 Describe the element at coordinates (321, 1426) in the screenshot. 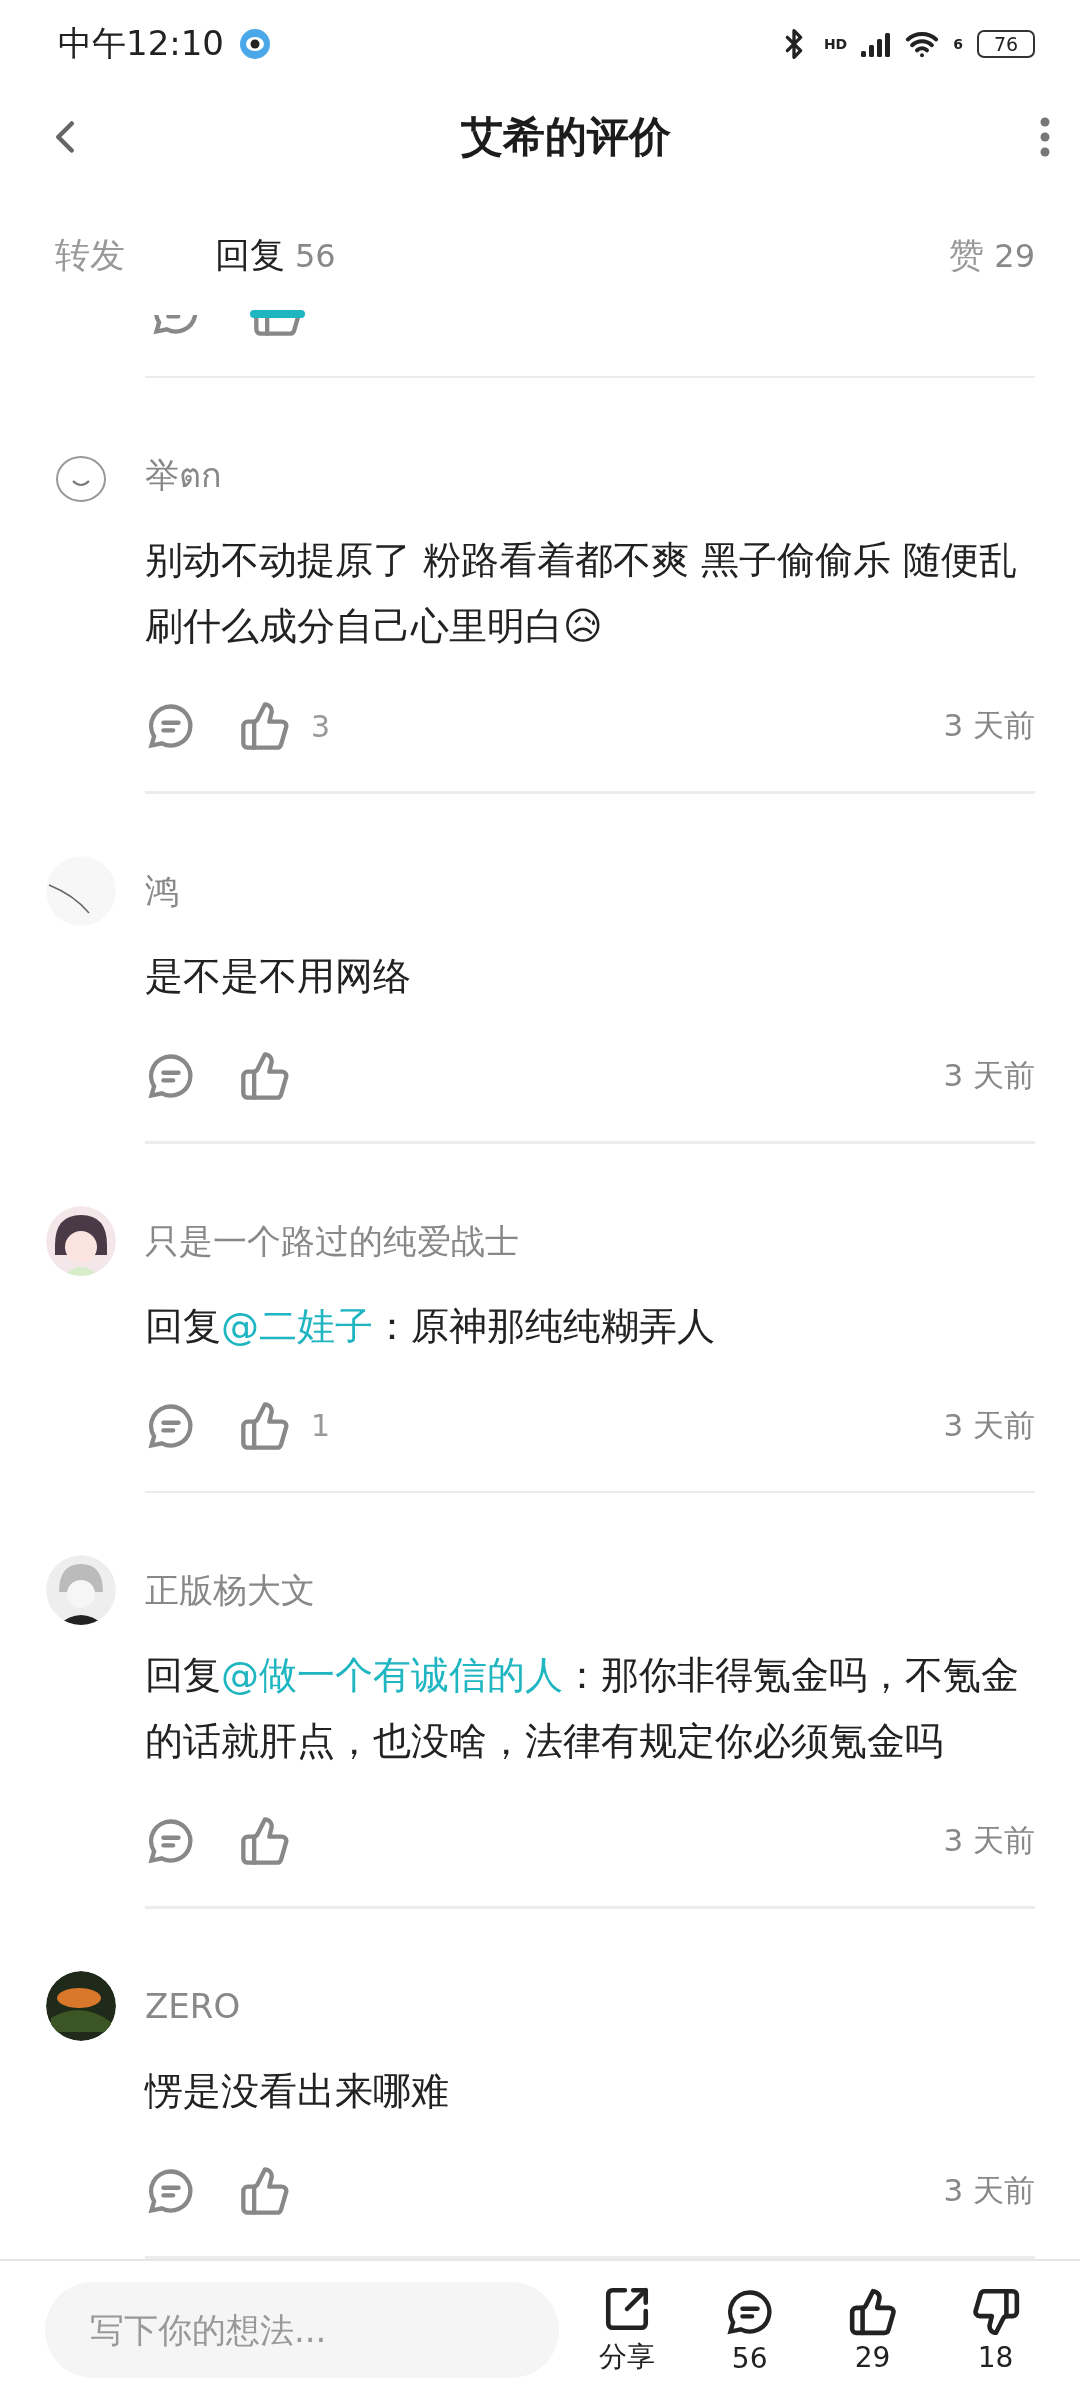

I see `like-count: 1` at that location.